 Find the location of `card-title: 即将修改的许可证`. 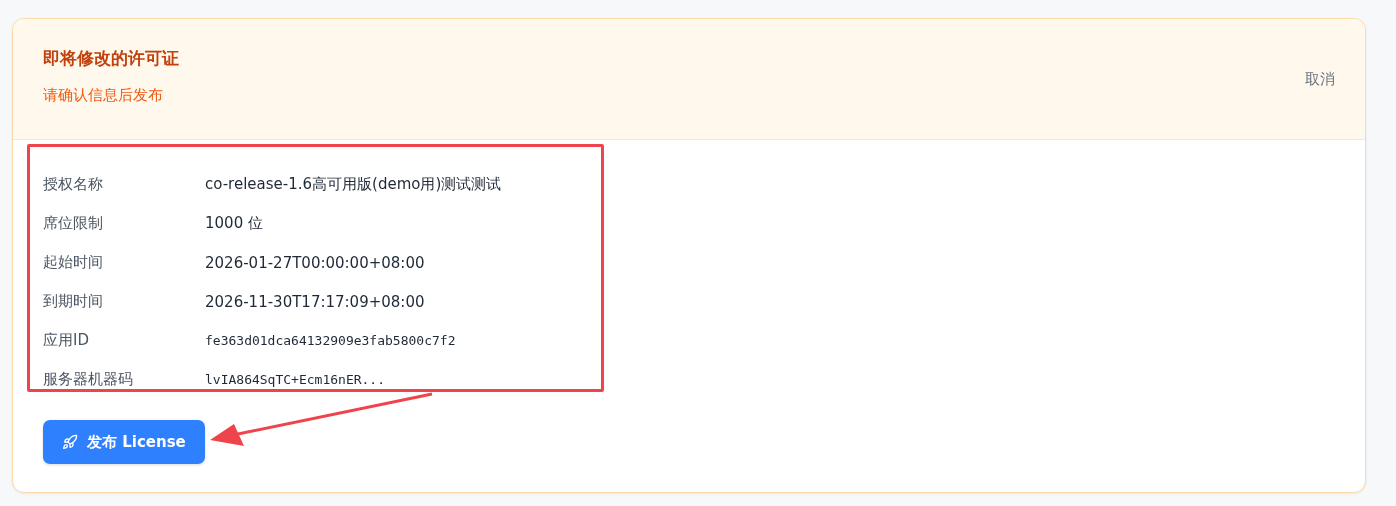

card-title: 即将修改的许可证 is located at coordinates (111, 58).